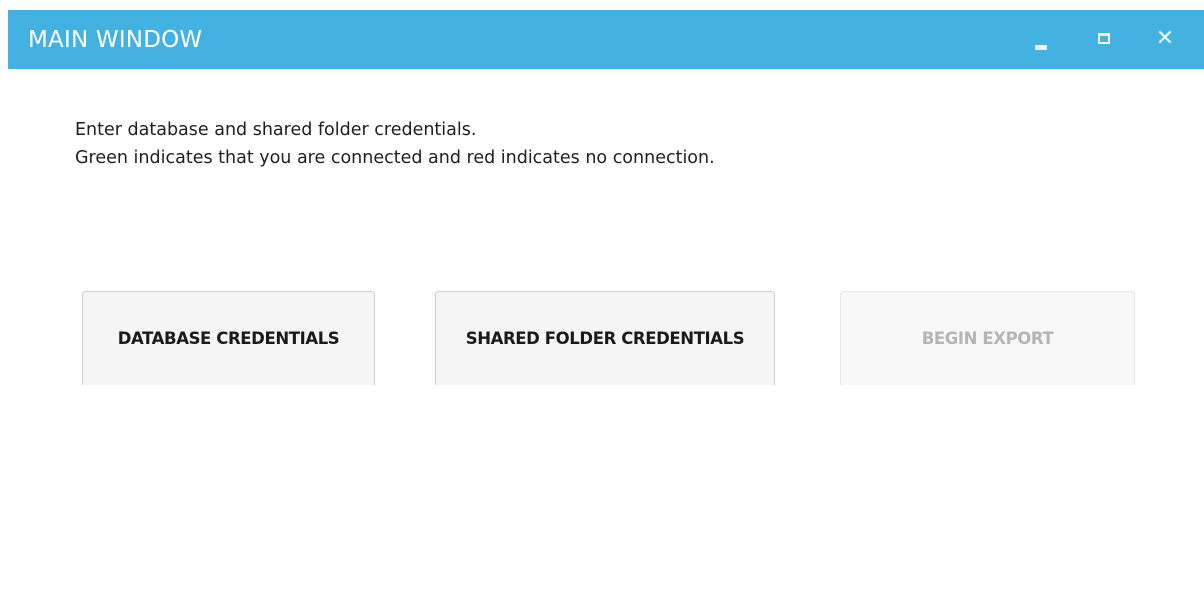 This screenshot has width=1204, height=604. What do you see at coordinates (1043, 40) in the screenshot?
I see `minimize-button` at bounding box center [1043, 40].